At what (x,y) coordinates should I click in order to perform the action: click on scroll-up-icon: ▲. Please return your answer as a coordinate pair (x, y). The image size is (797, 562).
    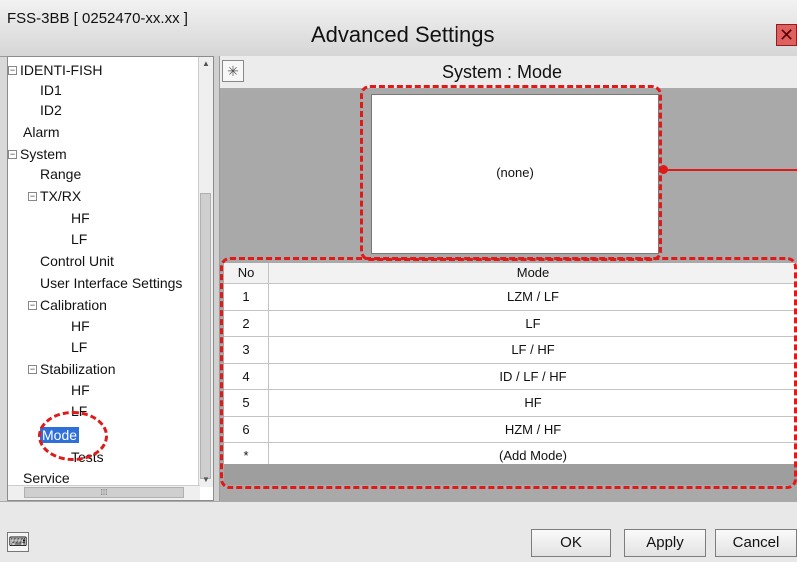
    Looking at the image, I should click on (206, 64).